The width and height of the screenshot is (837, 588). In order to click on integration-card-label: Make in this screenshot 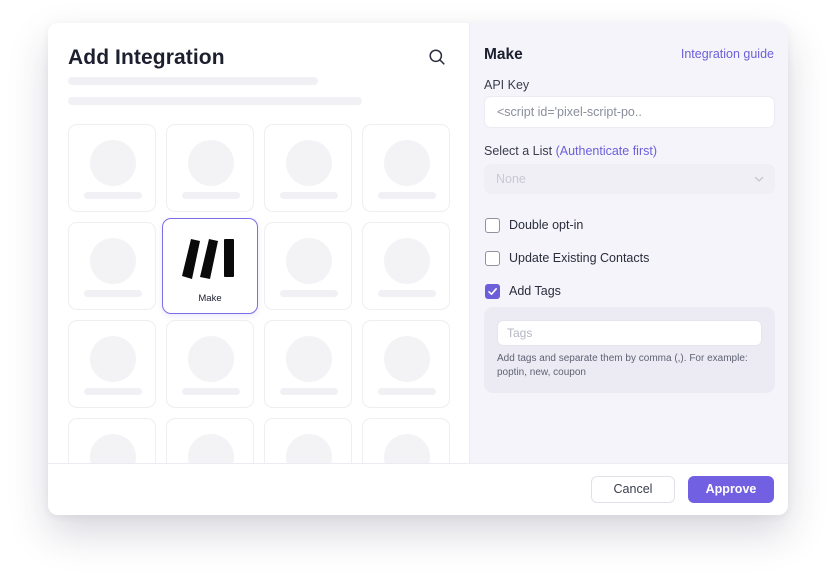, I will do `click(210, 298)`.